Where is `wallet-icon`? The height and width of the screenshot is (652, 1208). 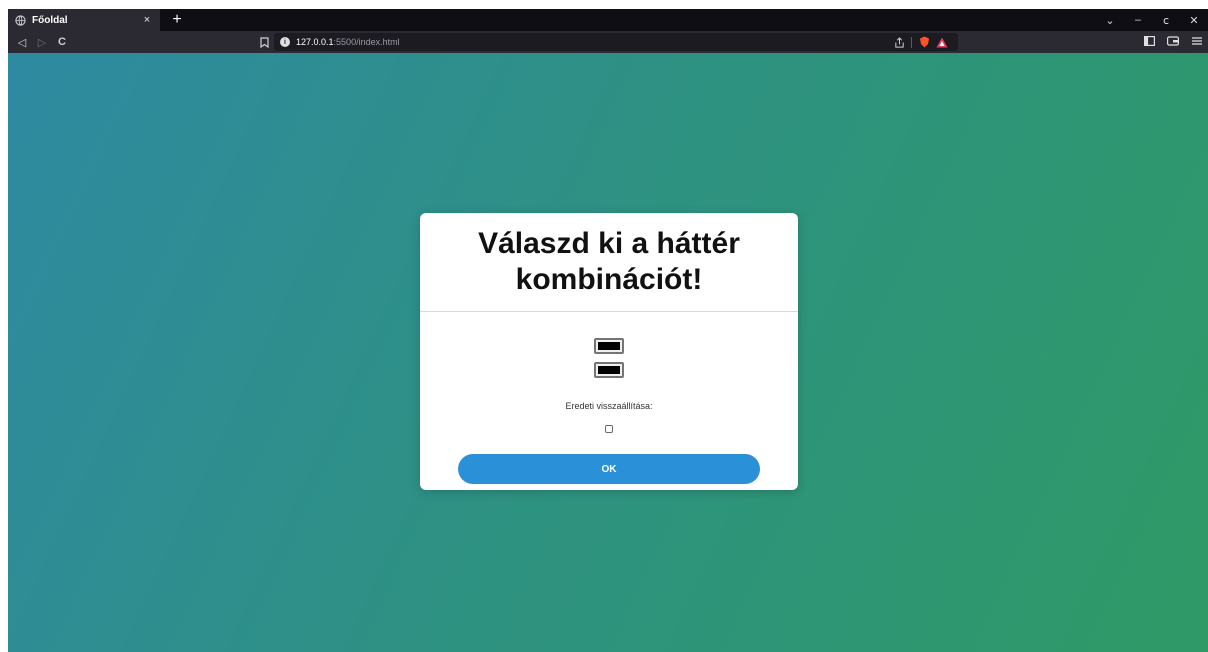 wallet-icon is located at coordinates (1173, 41).